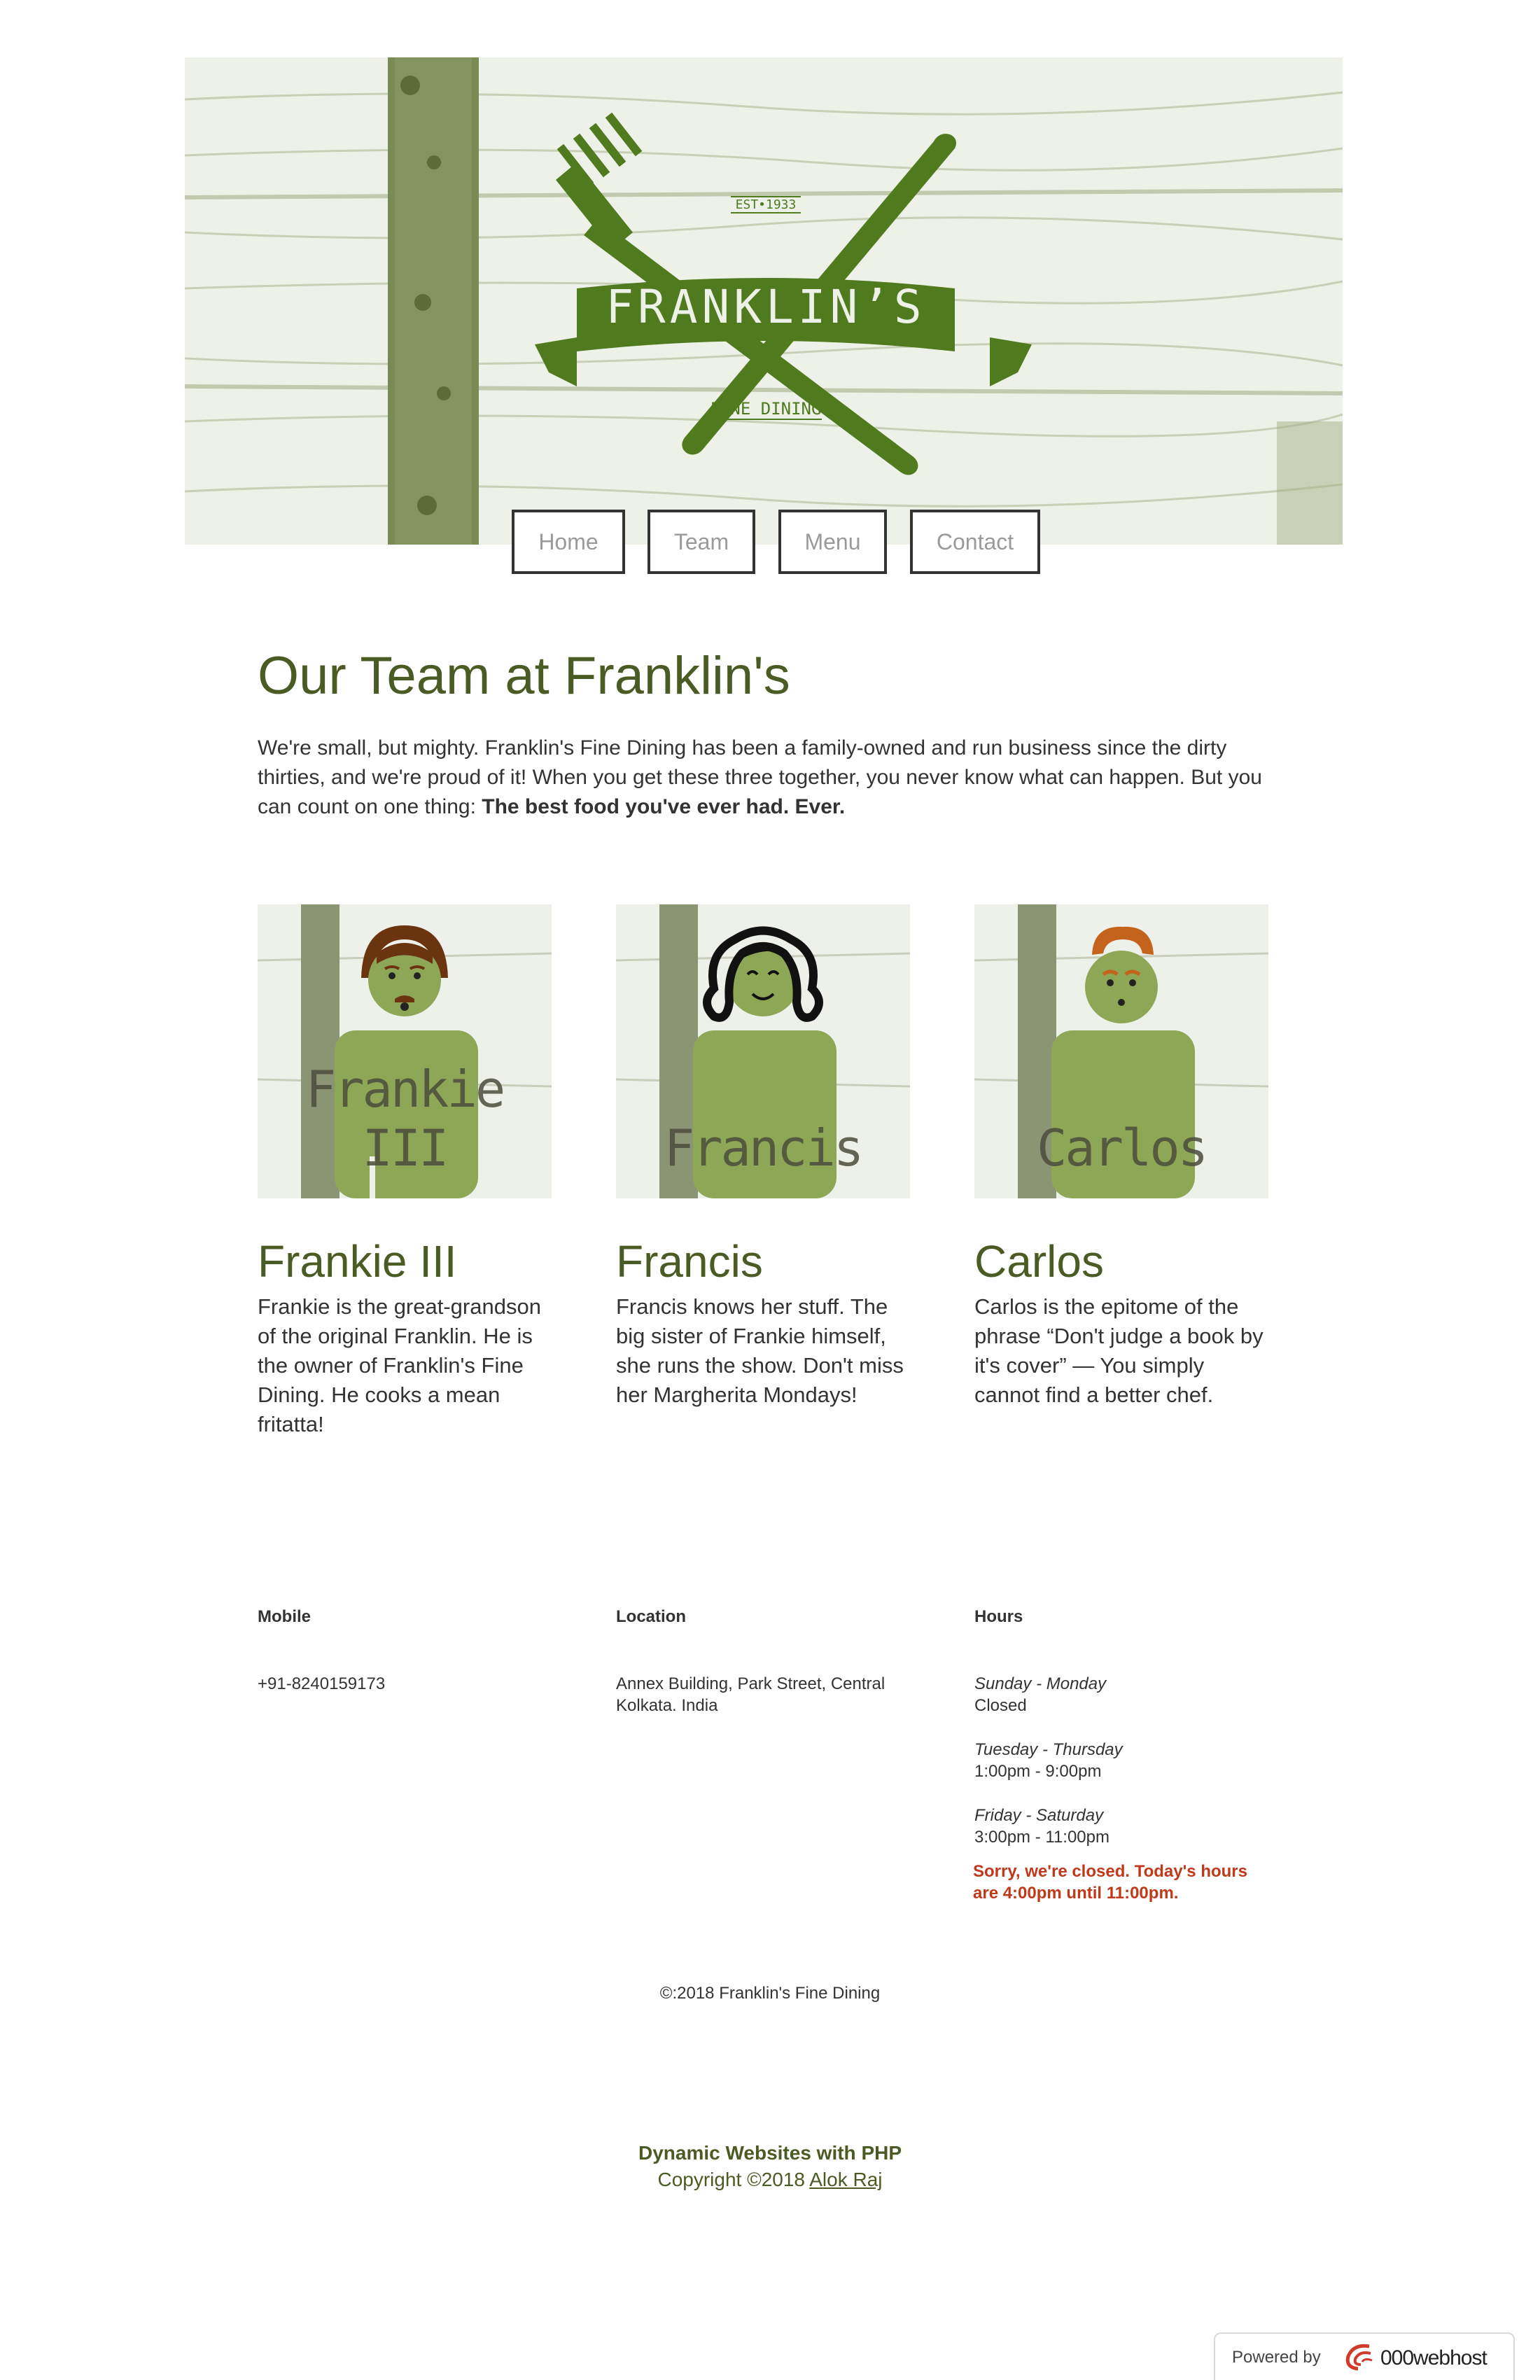 This screenshot has width=1540, height=2380. What do you see at coordinates (667, 1705) in the screenshot?
I see `location-line2: Kolkata. India` at bounding box center [667, 1705].